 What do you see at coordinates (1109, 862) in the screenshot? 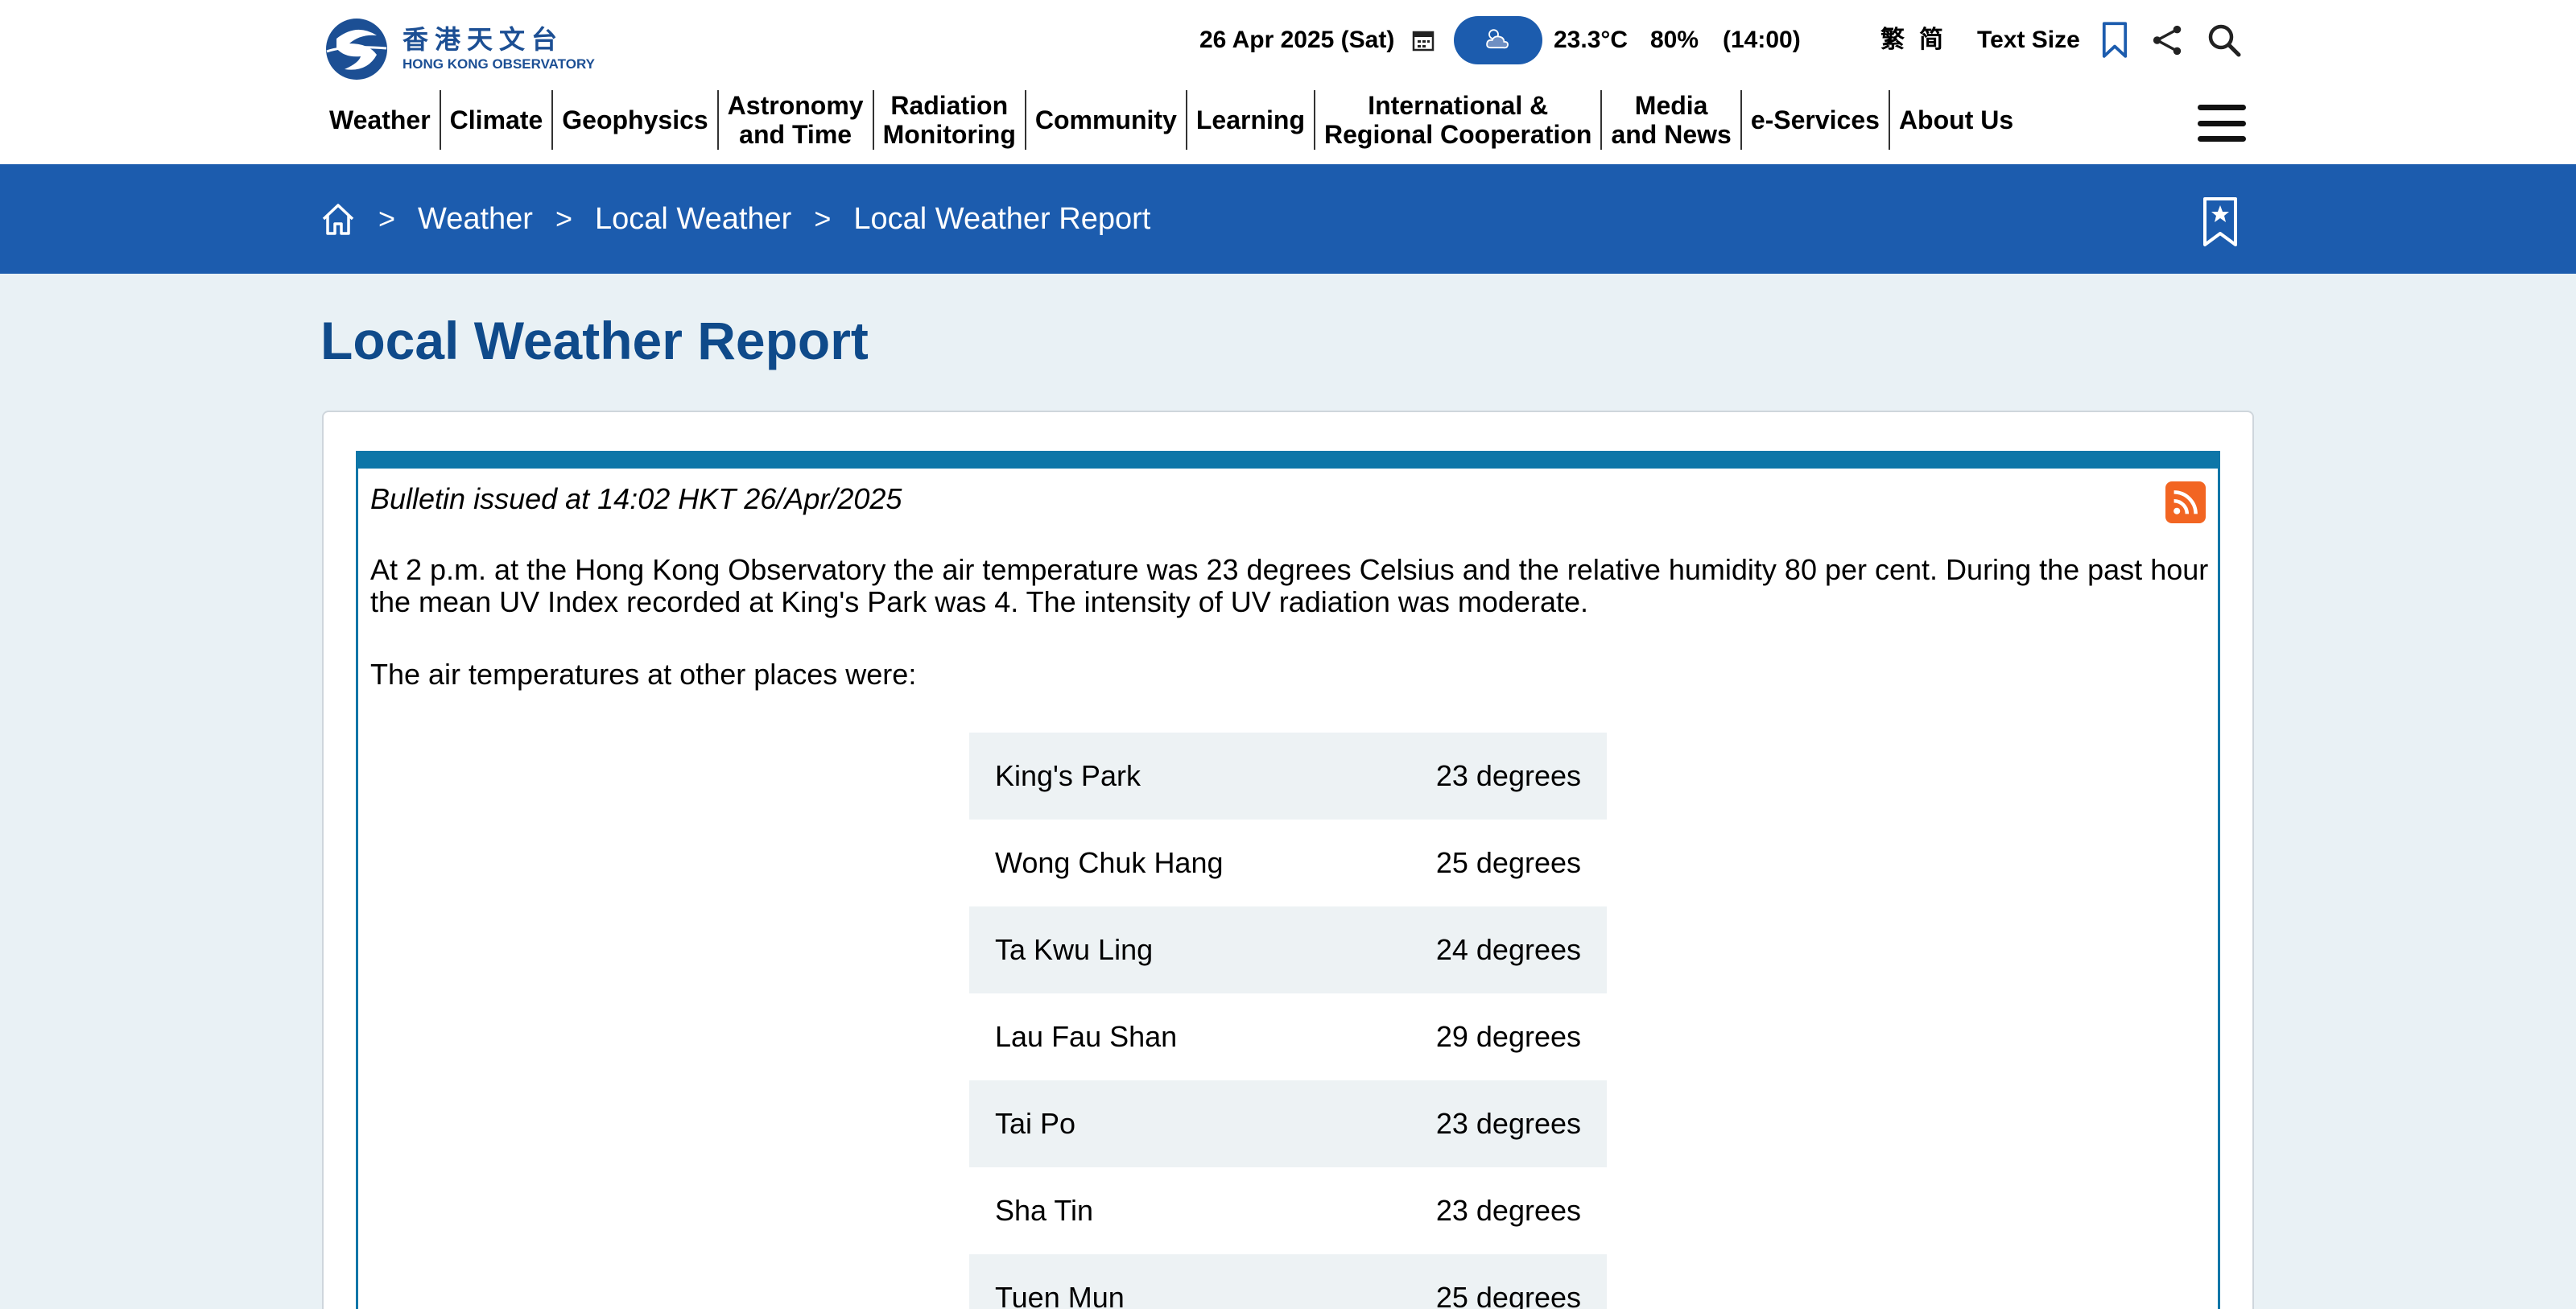
I see `station-name: Wong Chuk Hang` at bounding box center [1109, 862].